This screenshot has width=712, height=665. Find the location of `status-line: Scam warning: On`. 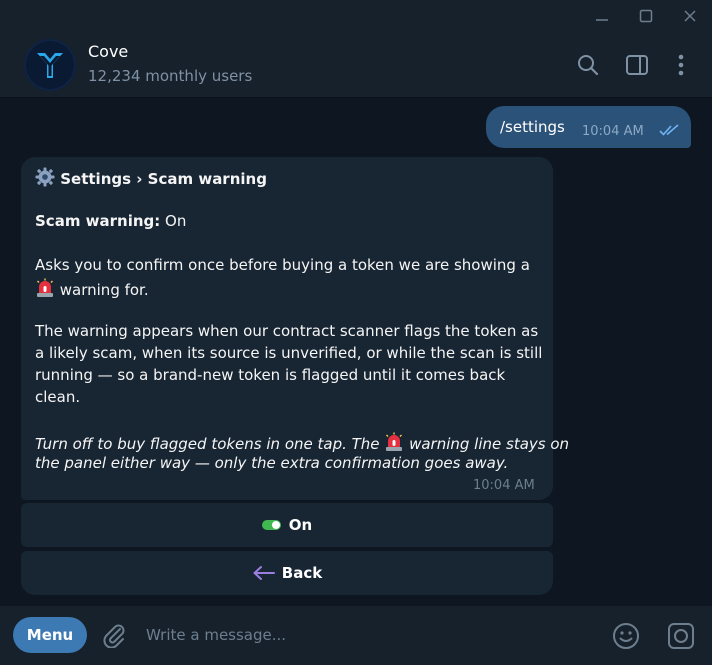

status-line: Scam warning: On is located at coordinates (110, 221).